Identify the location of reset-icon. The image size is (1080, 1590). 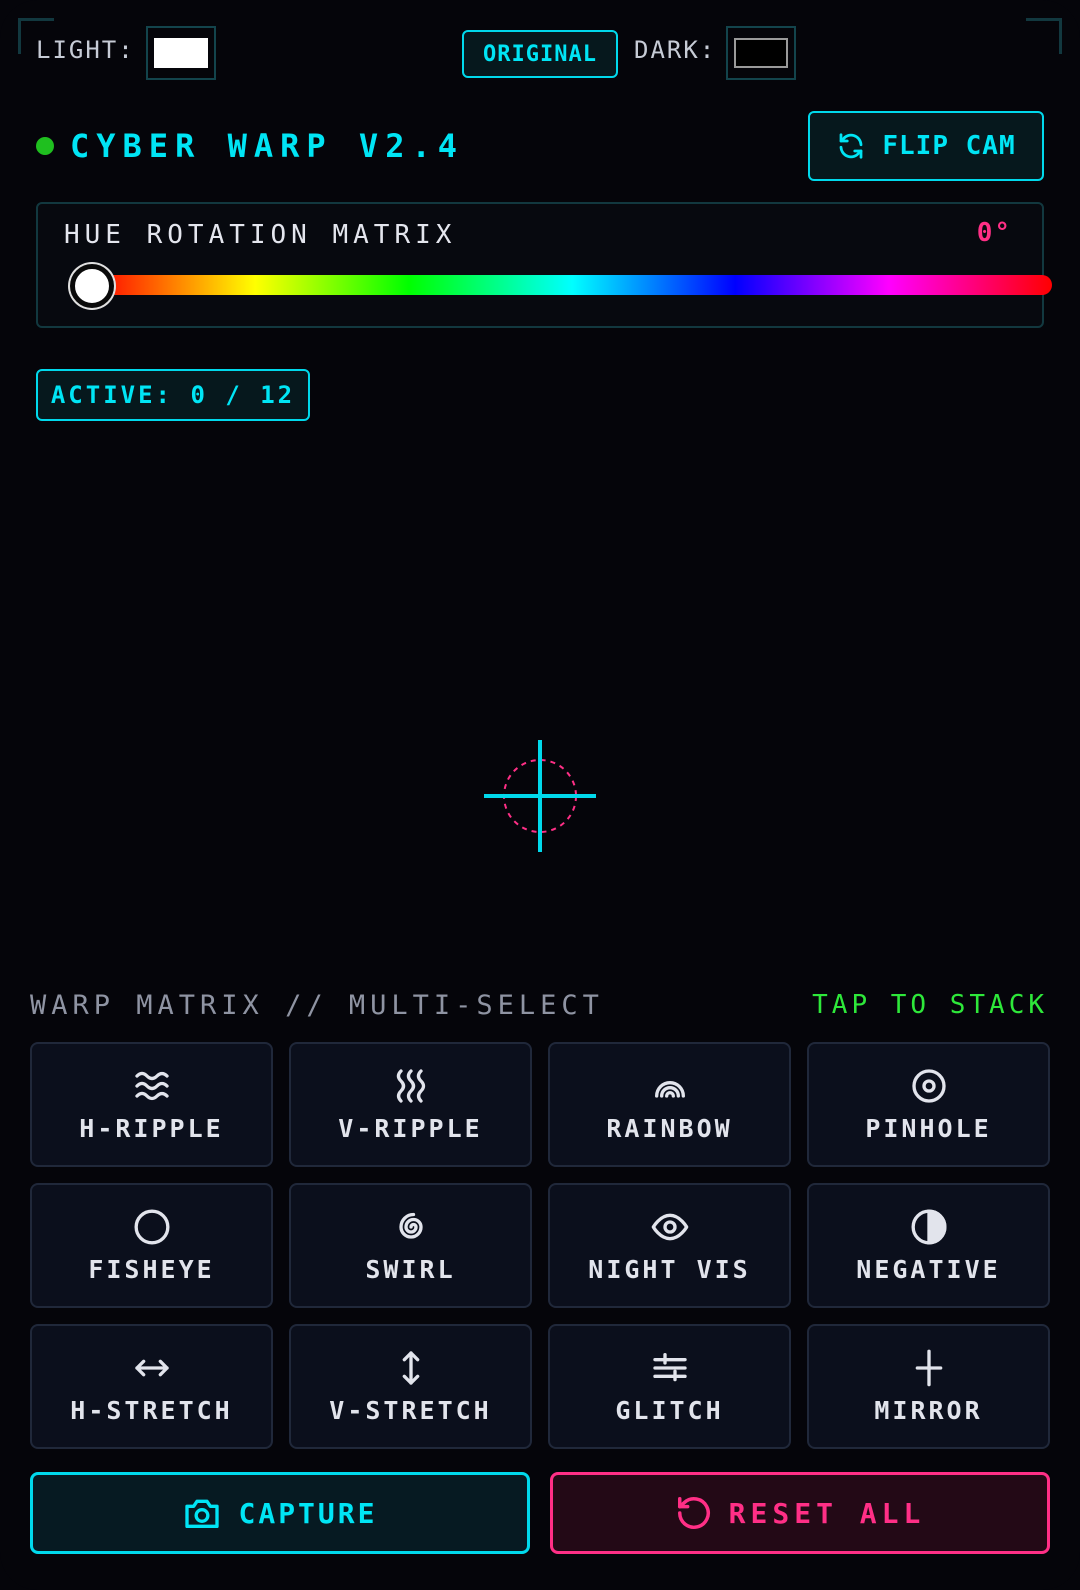
(693, 1513).